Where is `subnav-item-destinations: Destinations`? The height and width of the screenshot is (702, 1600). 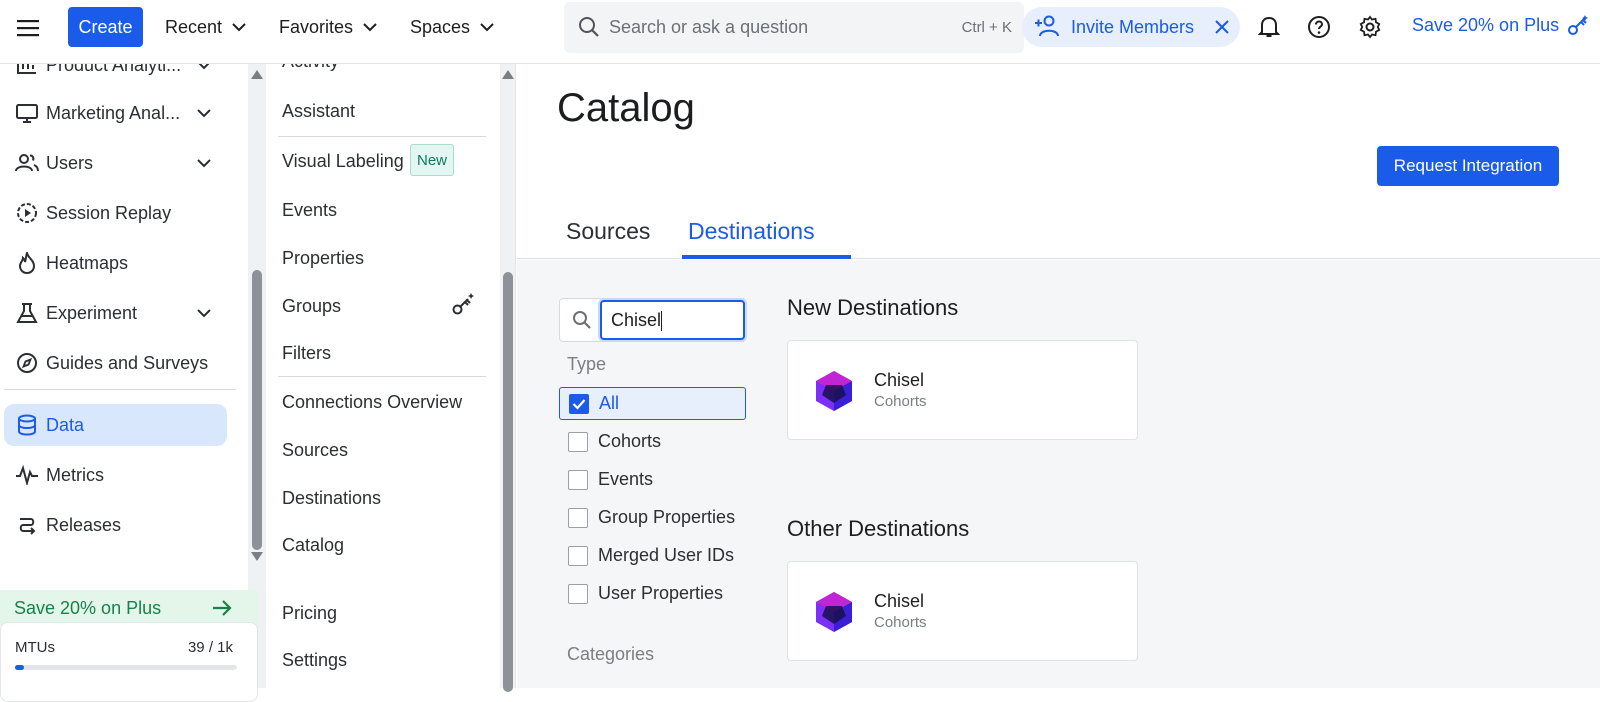
subnav-item-destinations: Destinations is located at coordinates (331, 498).